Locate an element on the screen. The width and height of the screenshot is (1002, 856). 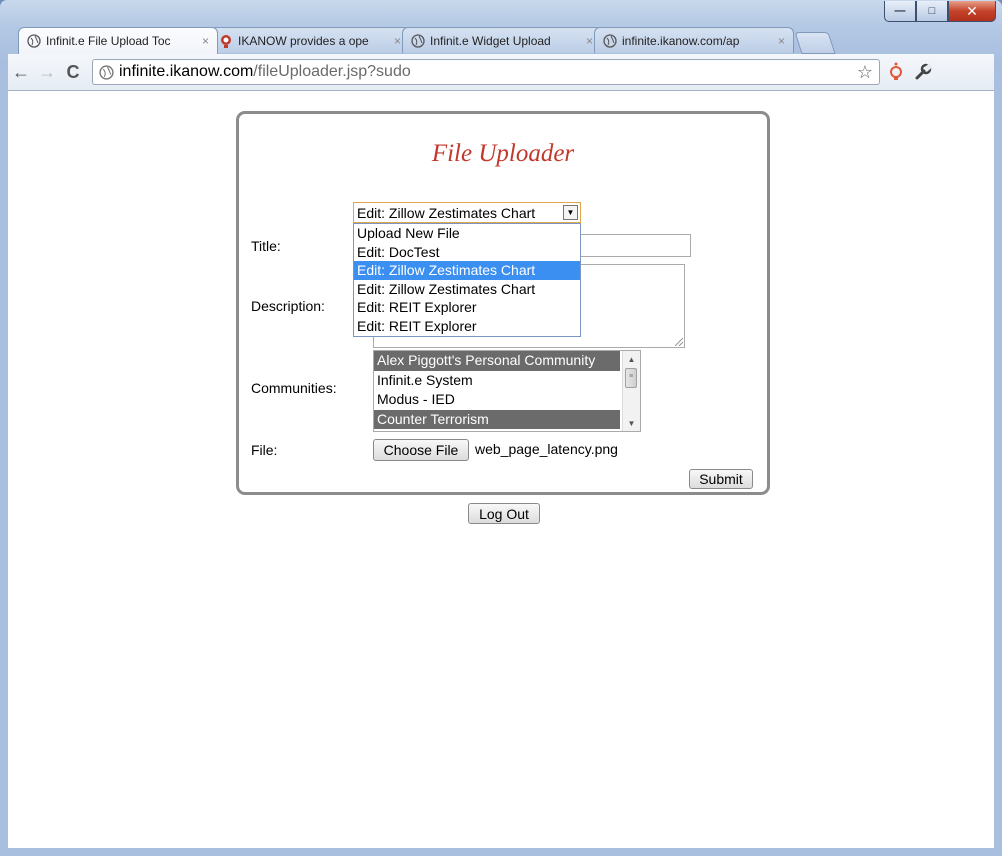
tab-widget-upload: Infinit.e Widget Upload × is located at coordinates (502, 40).